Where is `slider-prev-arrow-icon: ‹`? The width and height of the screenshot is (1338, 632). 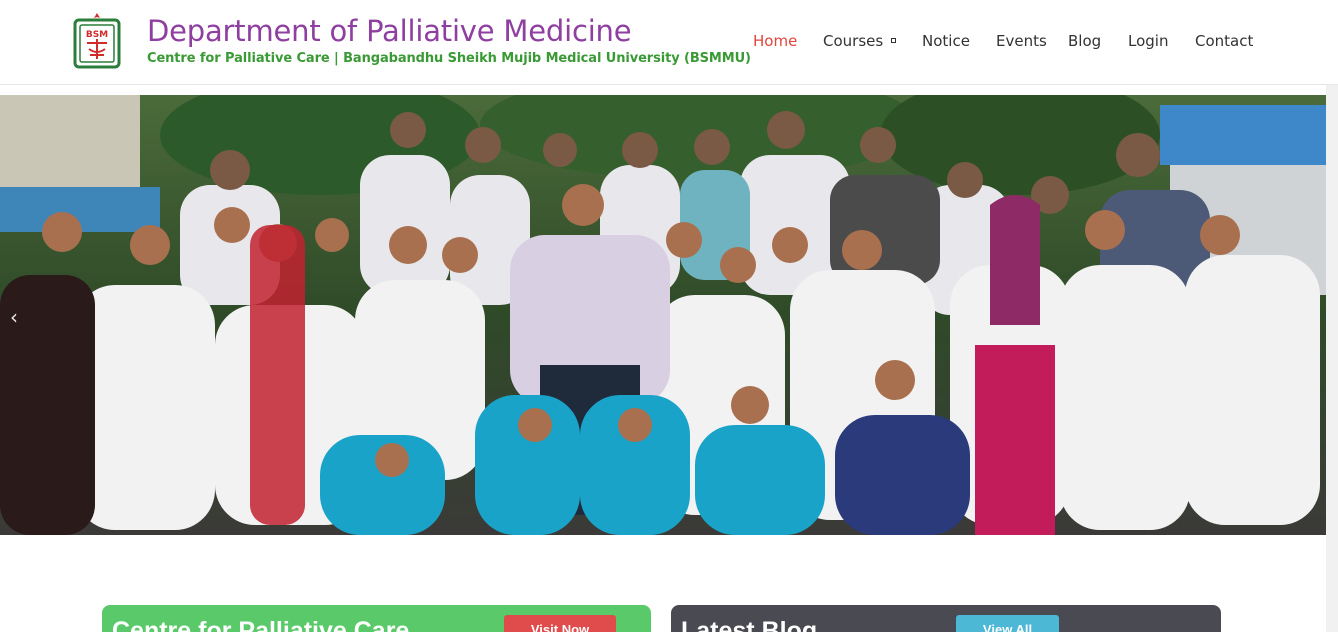 slider-prev-arrow-icon: ‹ is located at coordinates (14, 317).